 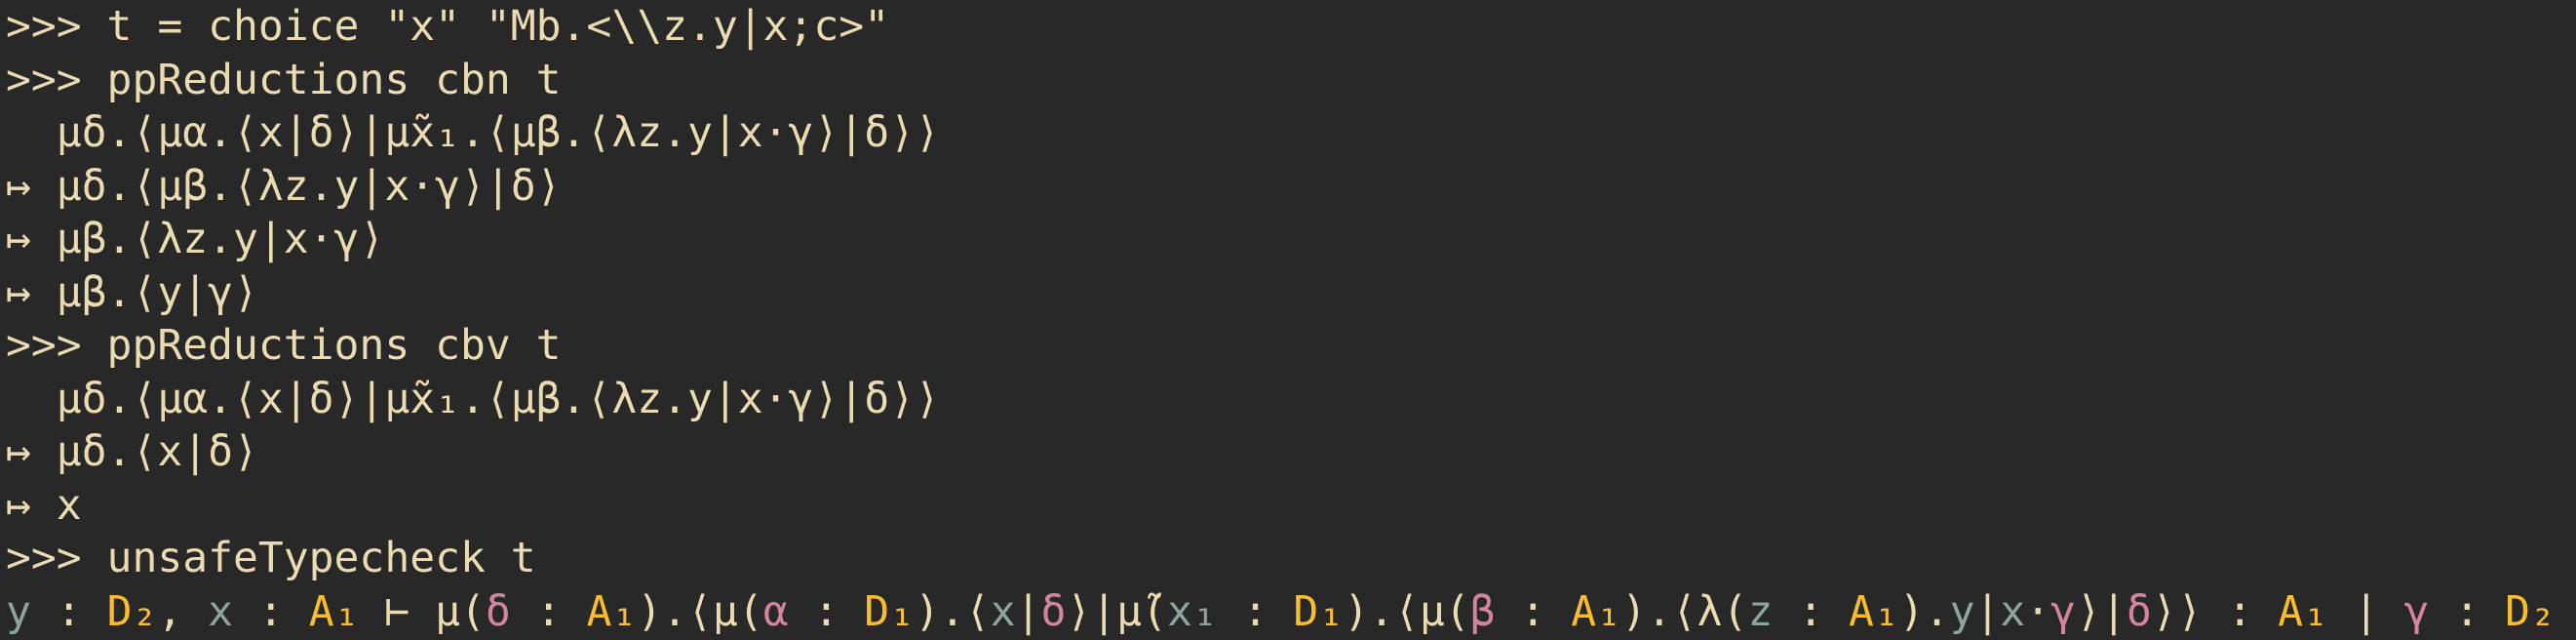 What do you see at coordinates (2101, 611) in the screenshot?
I see `text-segment-fg: ⟩|` at bounding box center [2101, 611].